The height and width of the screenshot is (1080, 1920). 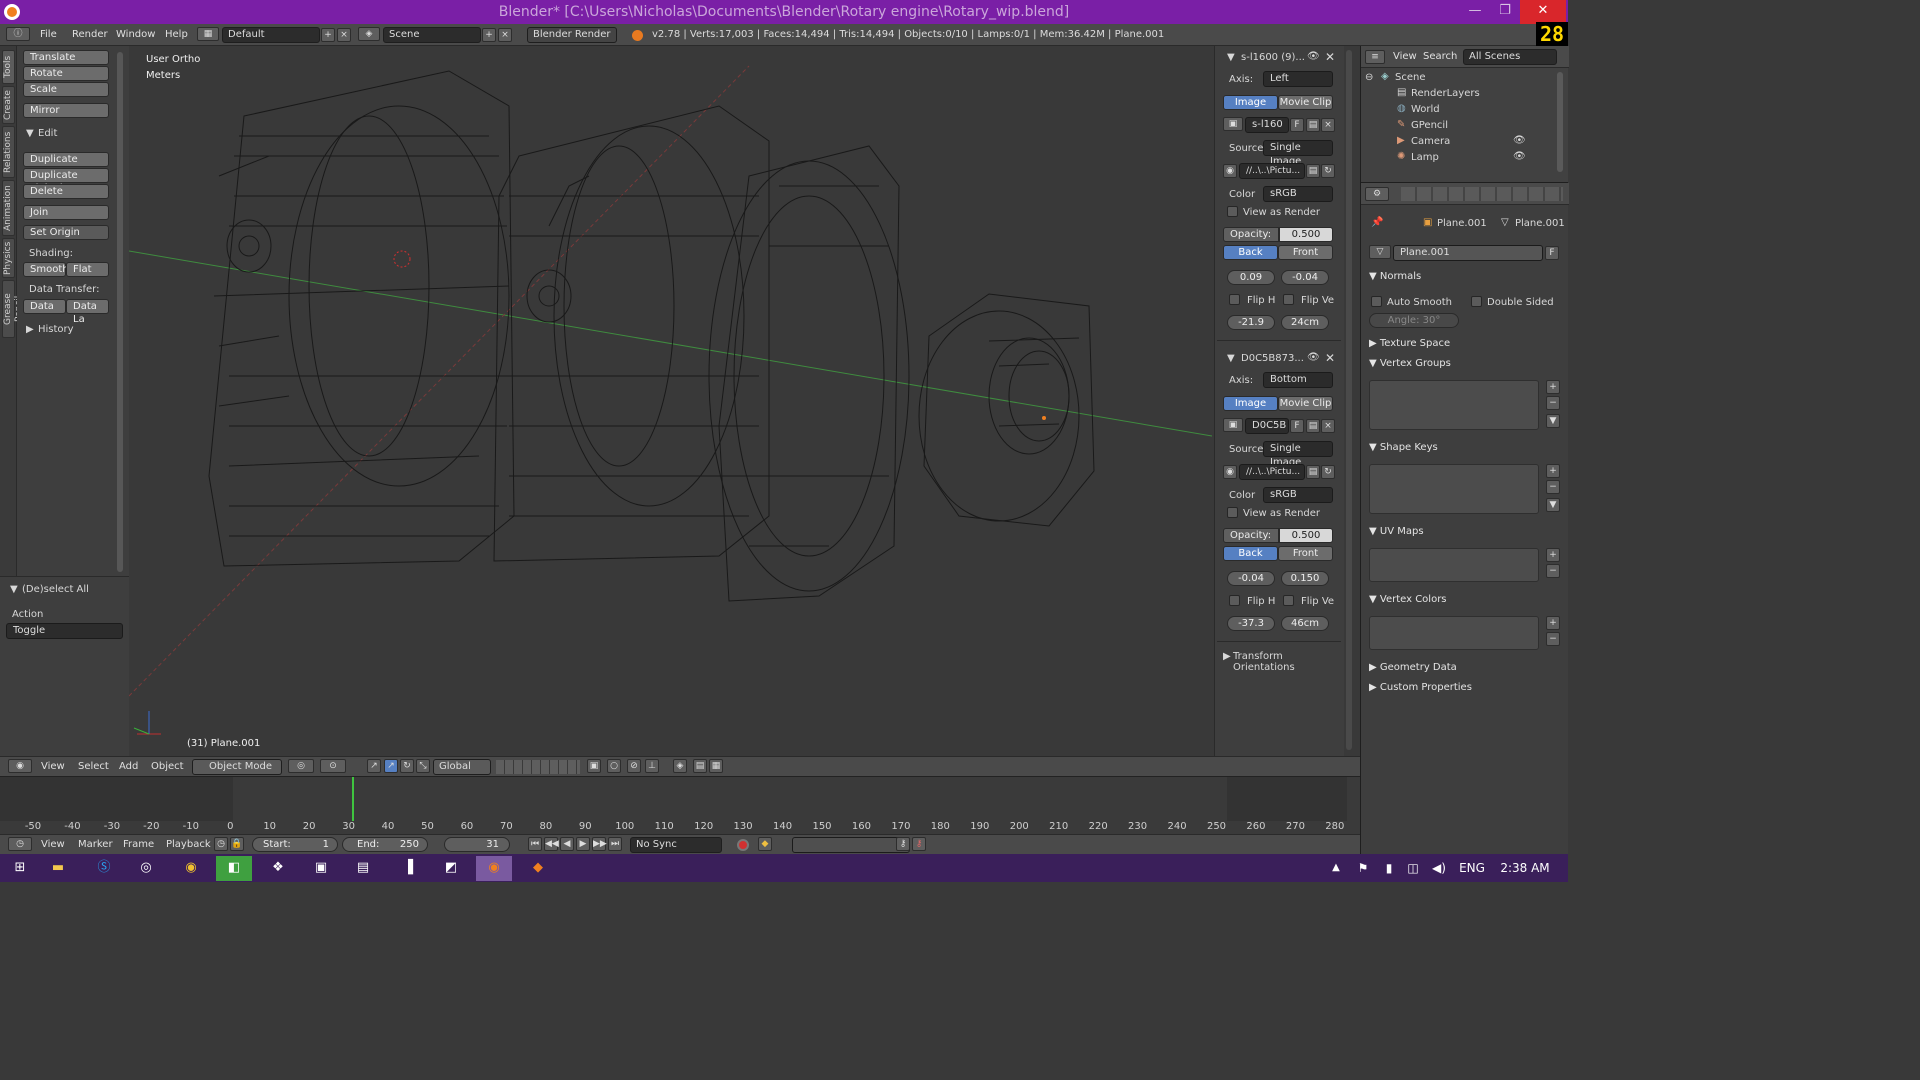 I want to click on jump-start-icon: ⏮, so click(x=535, y=844).